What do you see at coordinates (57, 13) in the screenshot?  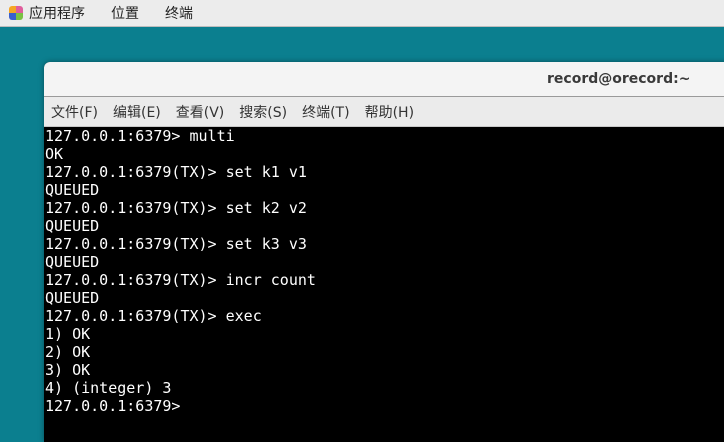 I see `applications-menu: 应用程序` at bounding box center [57, 13].